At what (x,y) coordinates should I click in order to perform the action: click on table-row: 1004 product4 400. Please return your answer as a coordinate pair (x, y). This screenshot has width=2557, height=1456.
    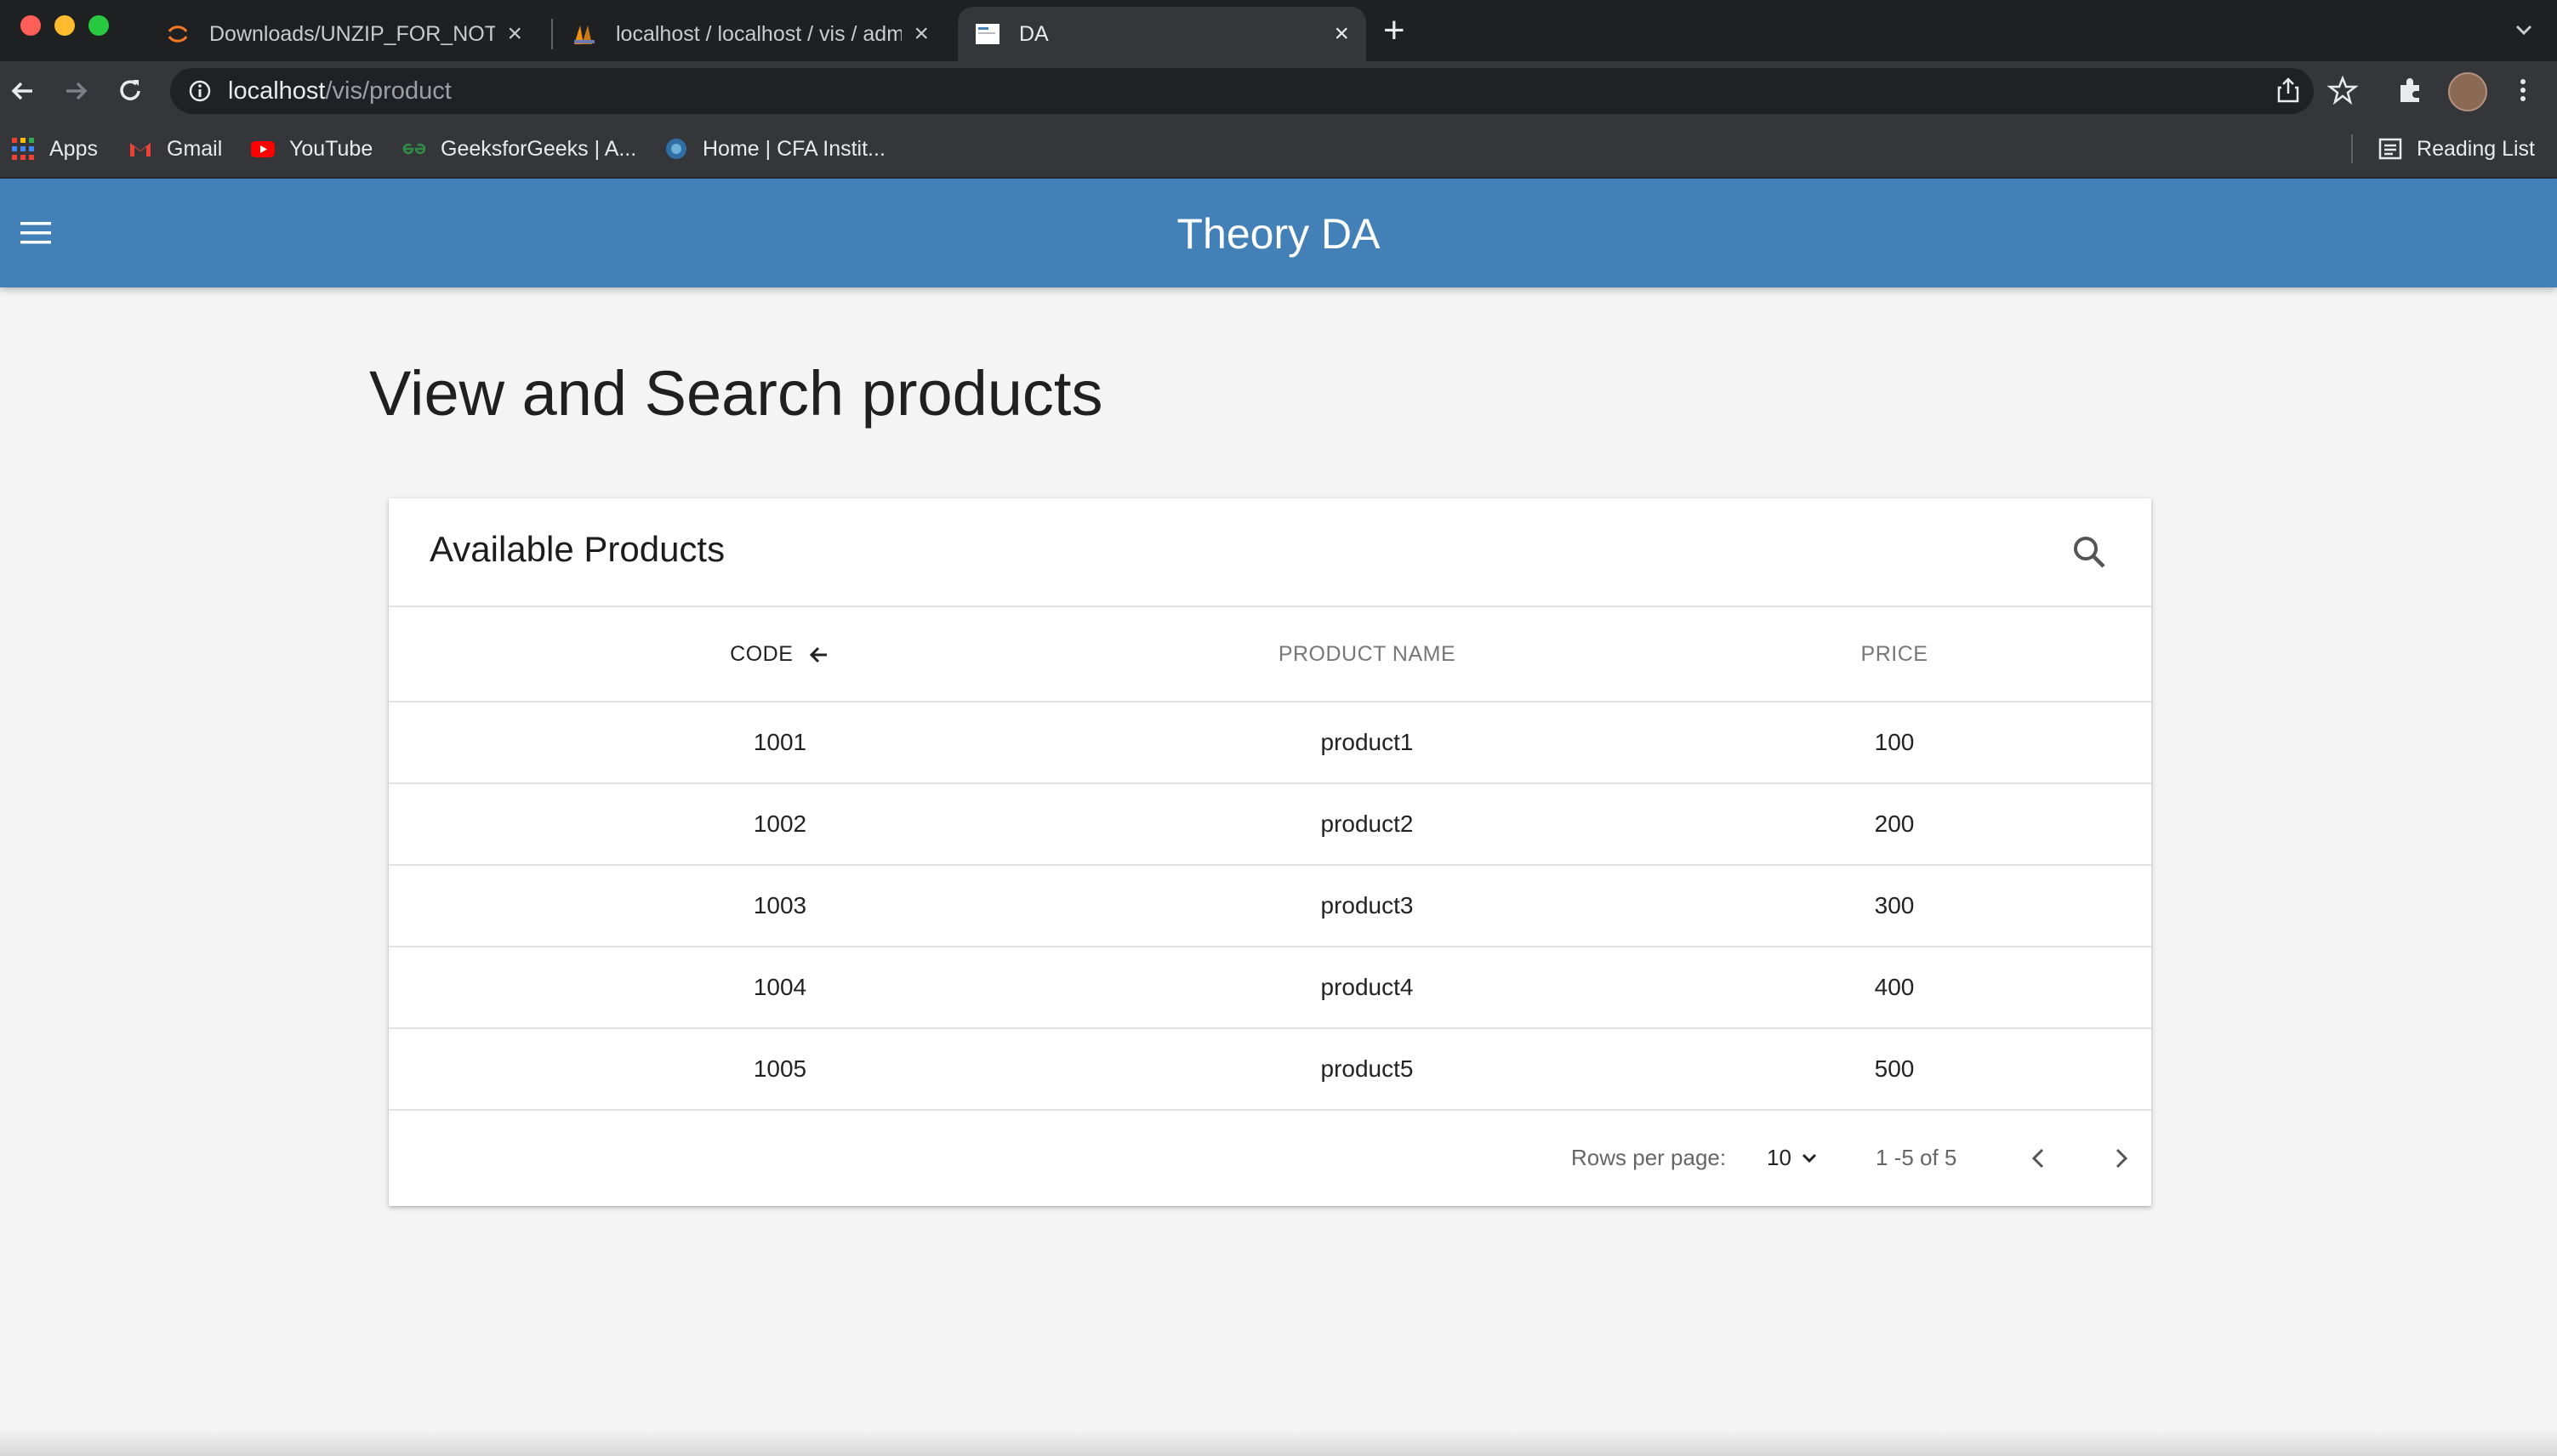
    Looking at the image, I should click on (1270, 988).